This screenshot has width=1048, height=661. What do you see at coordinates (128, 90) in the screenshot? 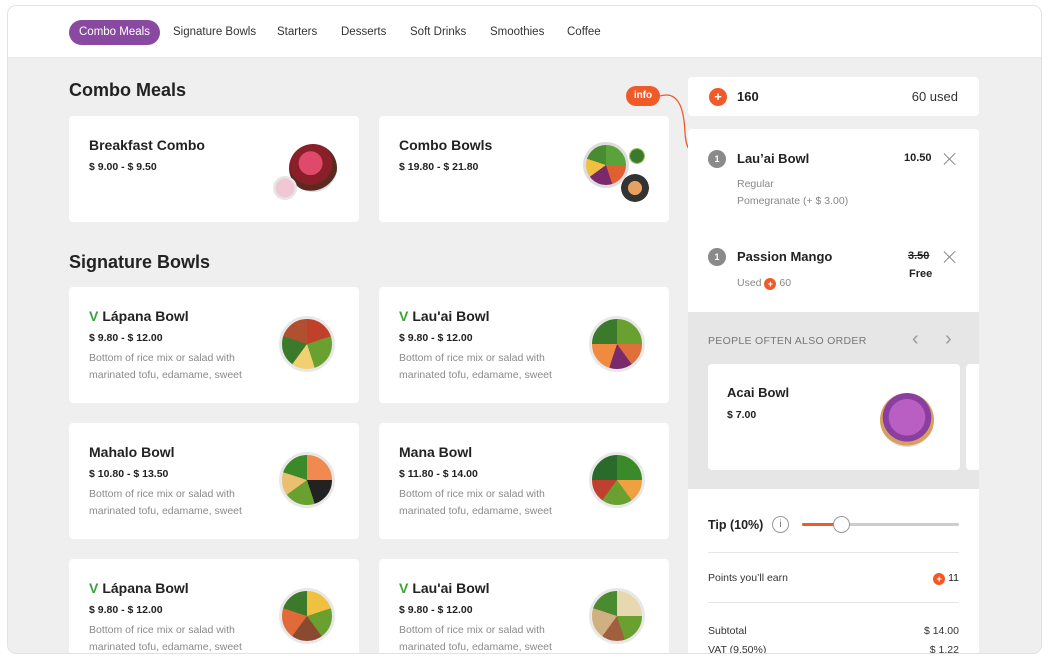
I see `section-title-combo: Combo Meals` at bounding box center [128, 90].